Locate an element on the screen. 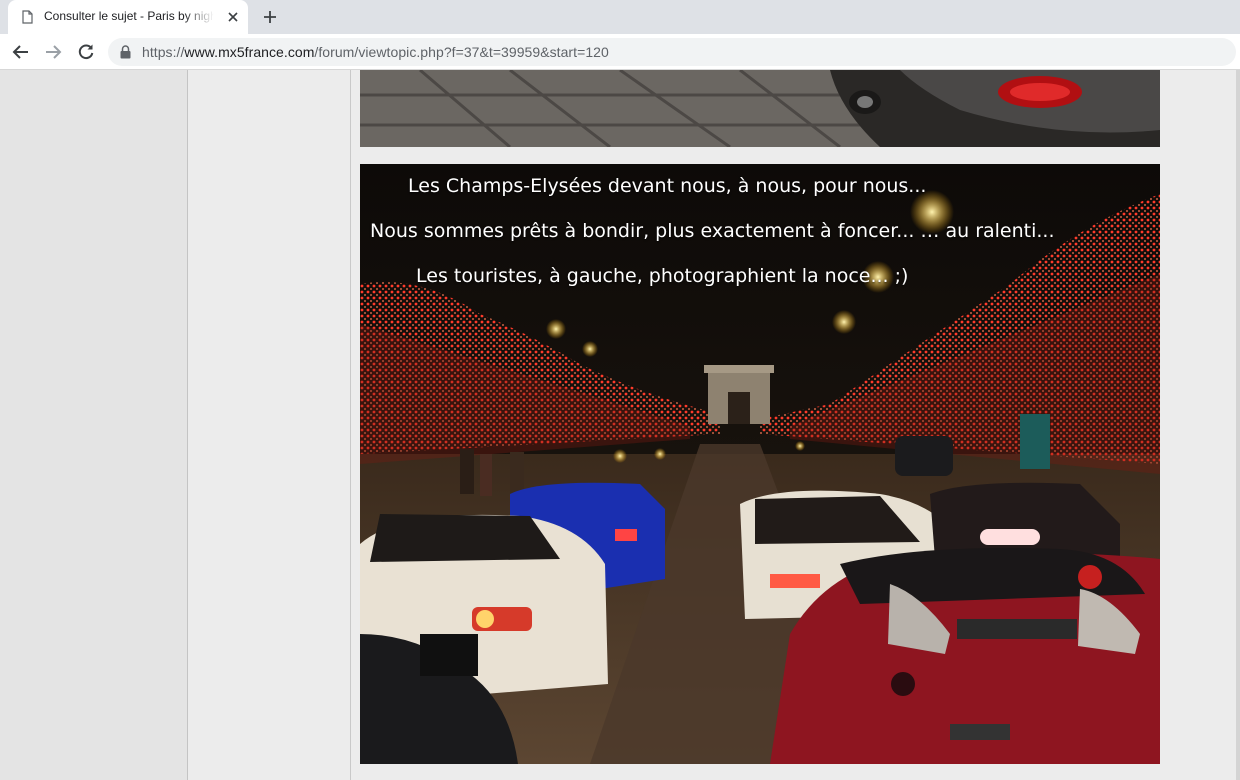  forward-arrow-icon is located at coordinates (53, 52).